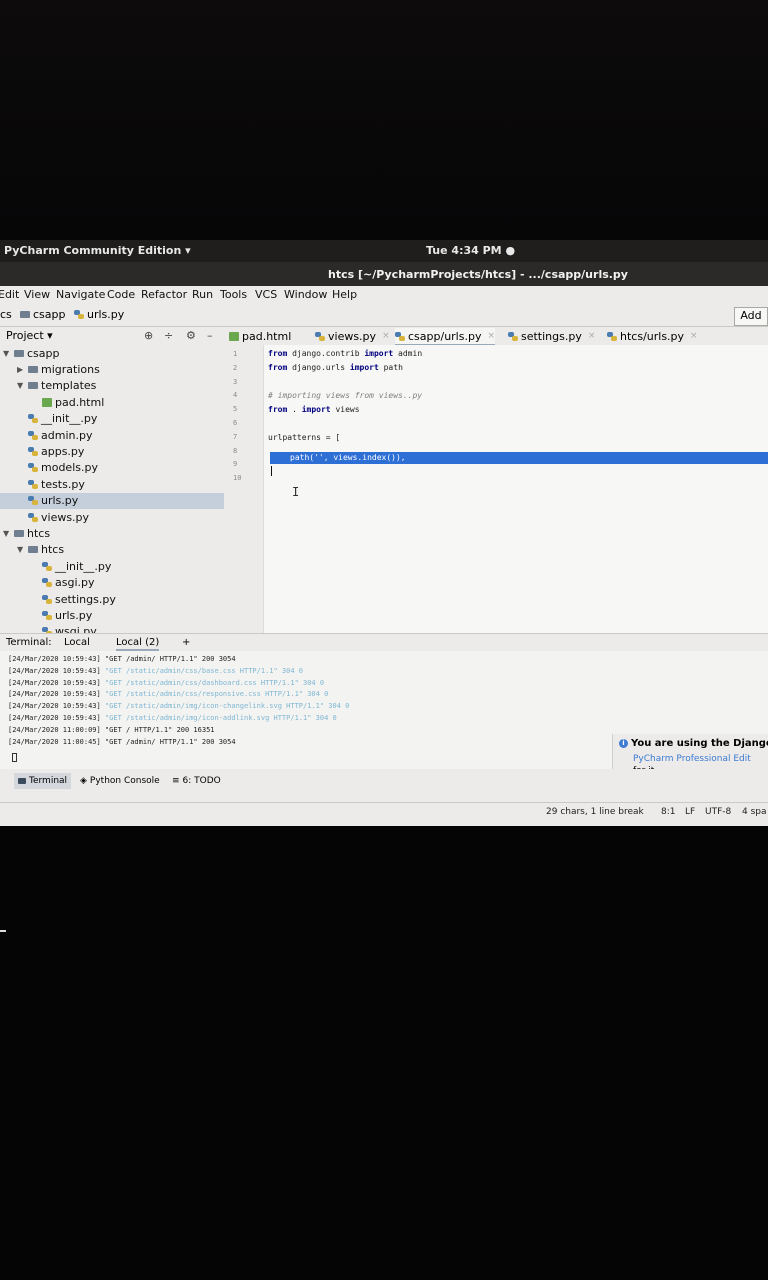 The width and height of the screenshot is (768, 1280). Describe the element at coordinates (267, 336) in the screenshot. I see `tab-label: pad.html` at that location.